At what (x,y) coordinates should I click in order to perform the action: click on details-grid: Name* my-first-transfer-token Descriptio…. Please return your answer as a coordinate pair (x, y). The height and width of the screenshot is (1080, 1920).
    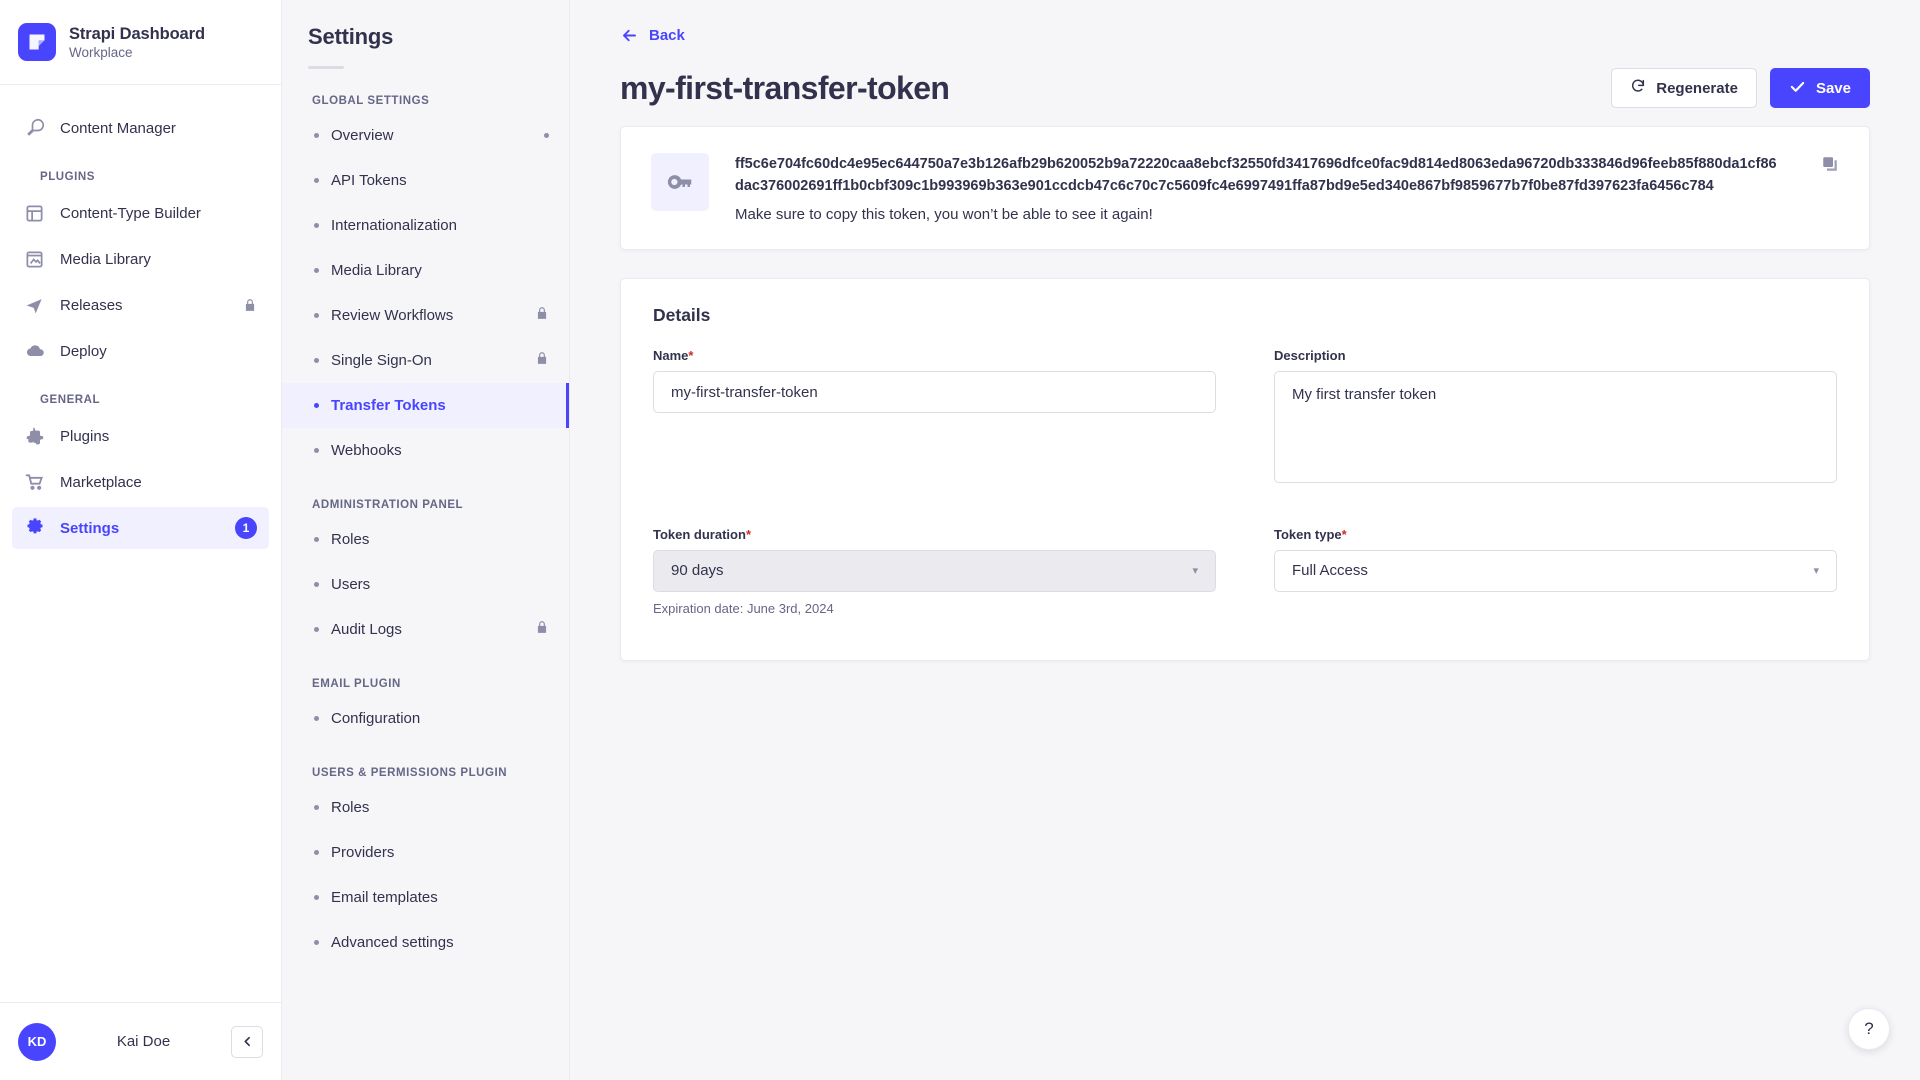
    Looking at the image, I should click on (1245, 420).